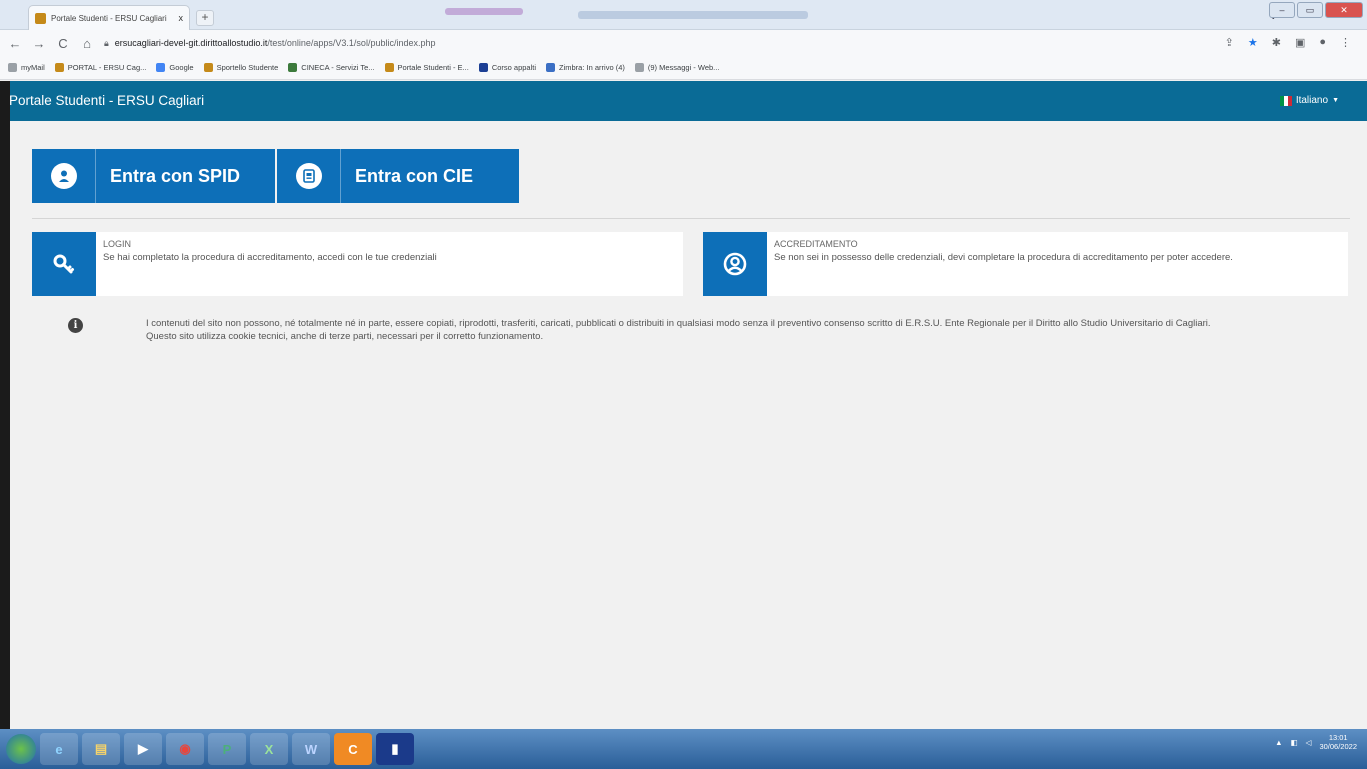 The image size is (1367, 769). Describe the element at coordinates (5, 405) in the screenshot. I see `window-frame-edge` at that location.